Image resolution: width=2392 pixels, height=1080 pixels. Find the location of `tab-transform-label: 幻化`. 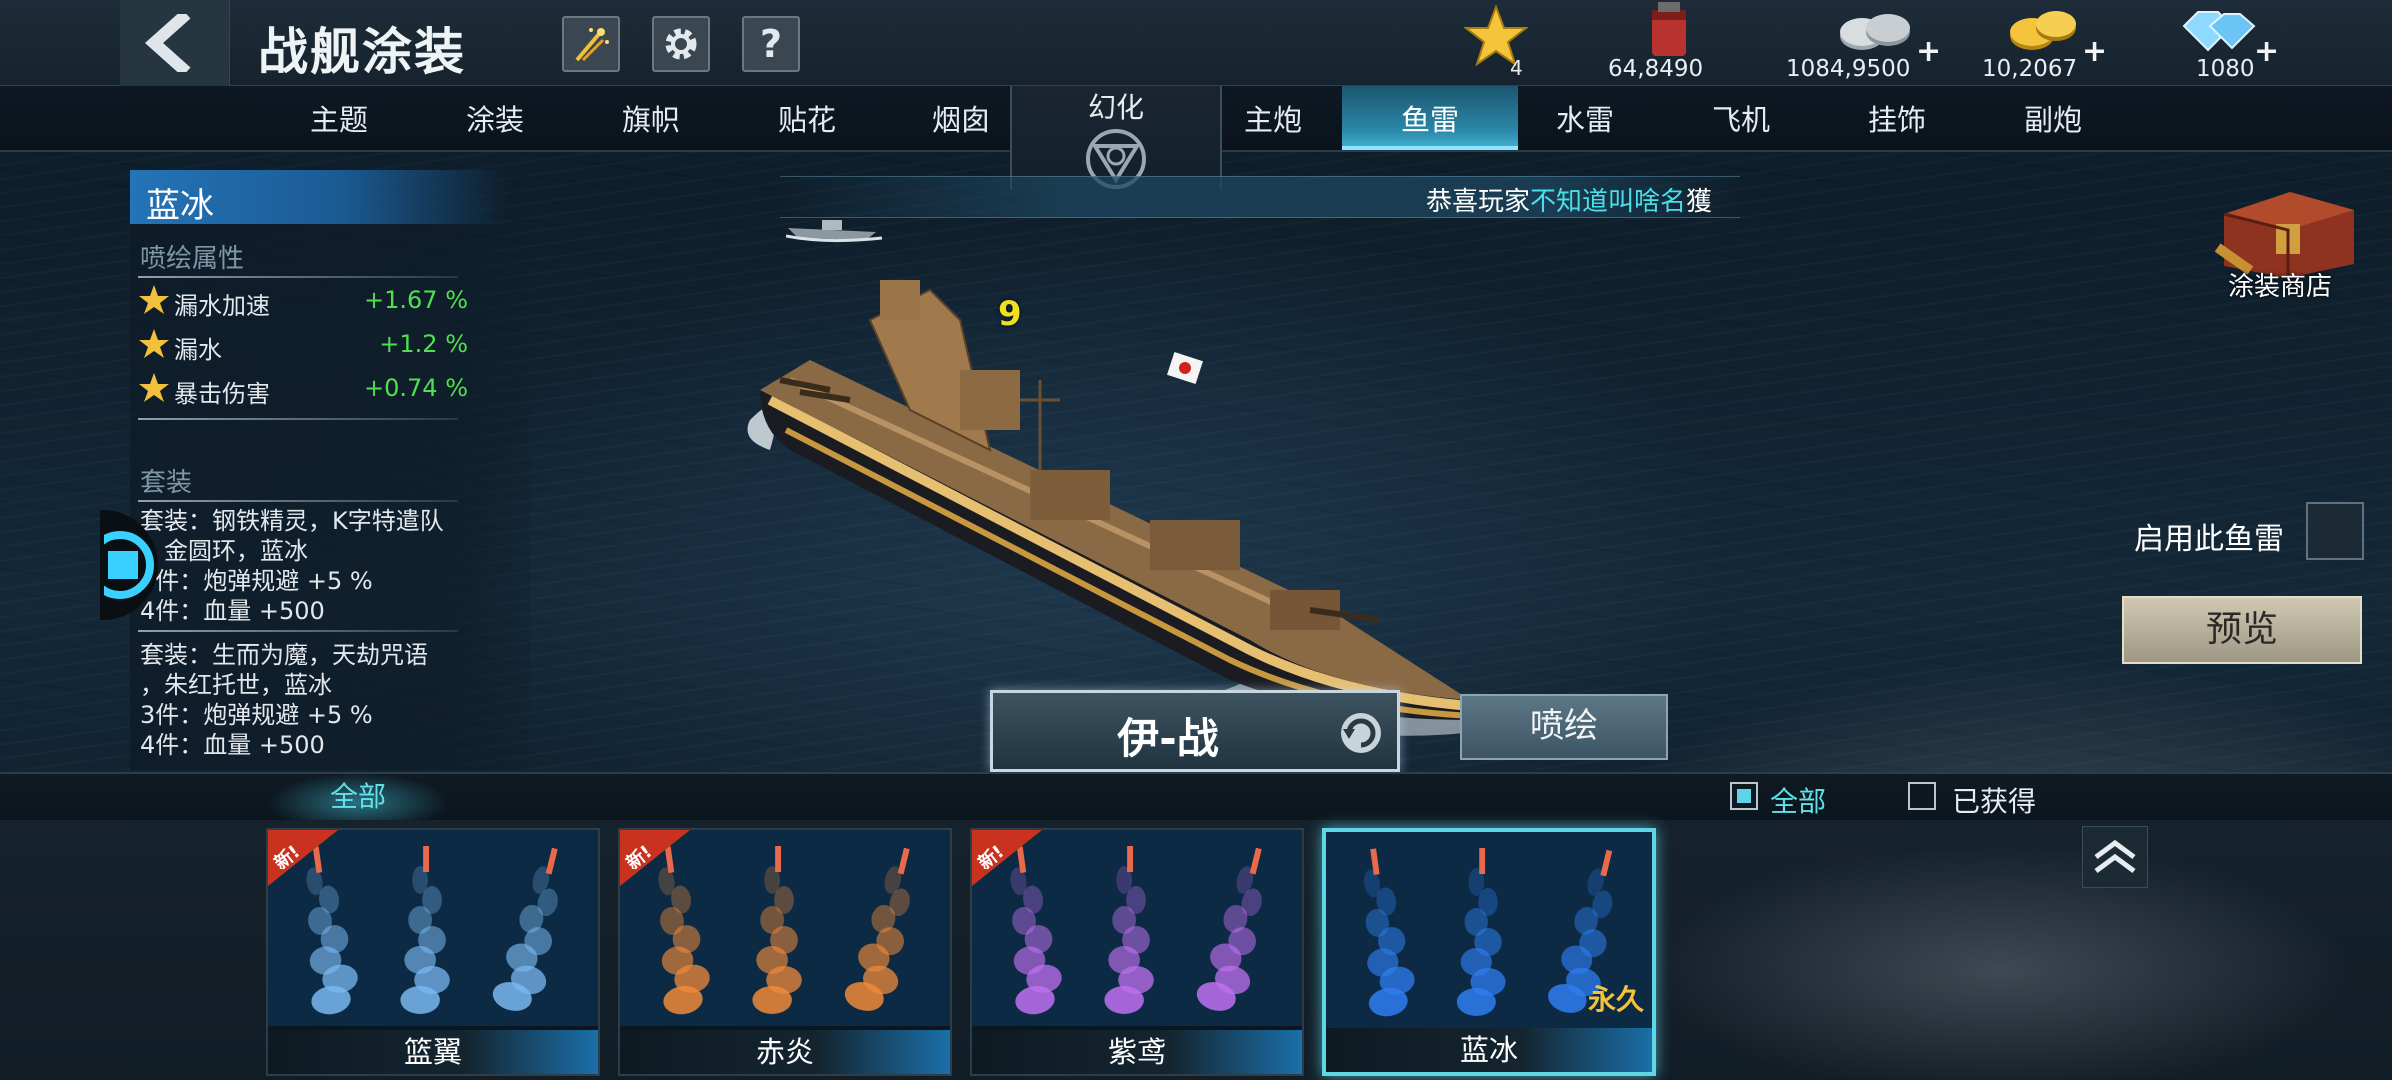

tab-transform-label: 幻化 is located at coordinates (1115, 107).